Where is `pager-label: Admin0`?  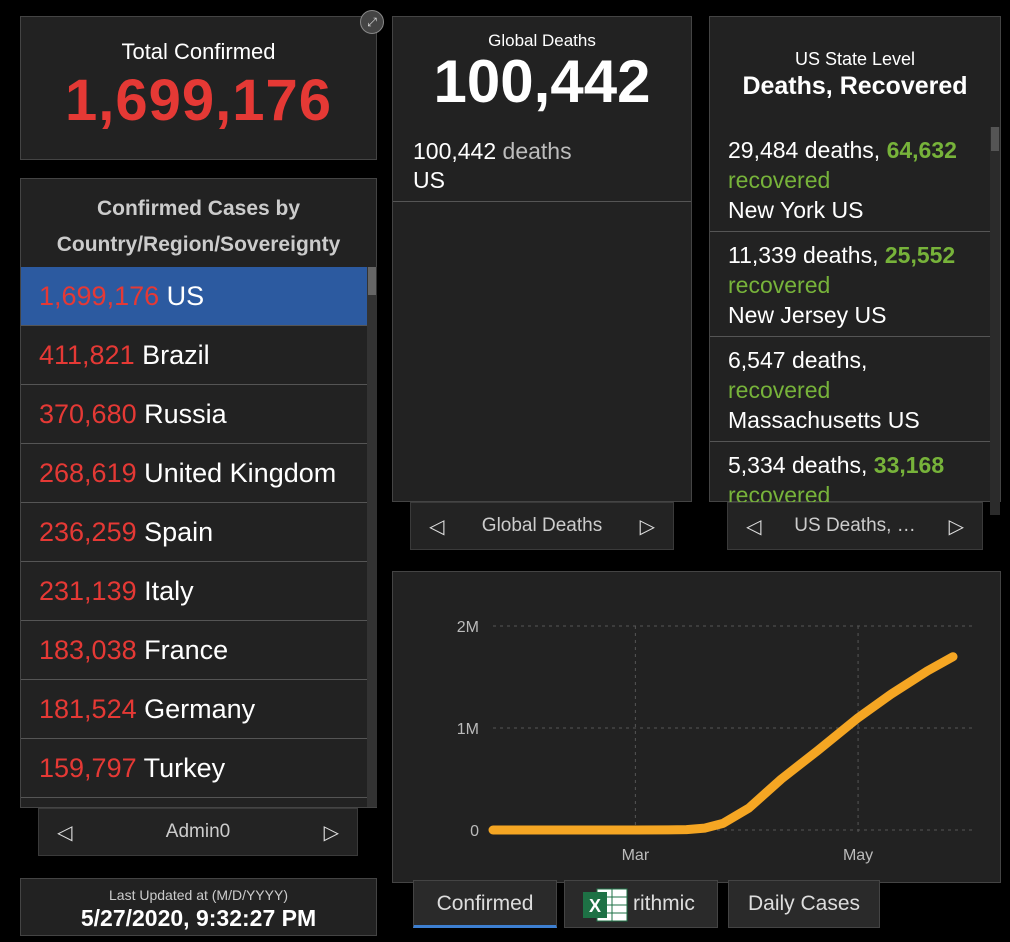 pager-label: Admin0 is located at coordinates (198, 831).